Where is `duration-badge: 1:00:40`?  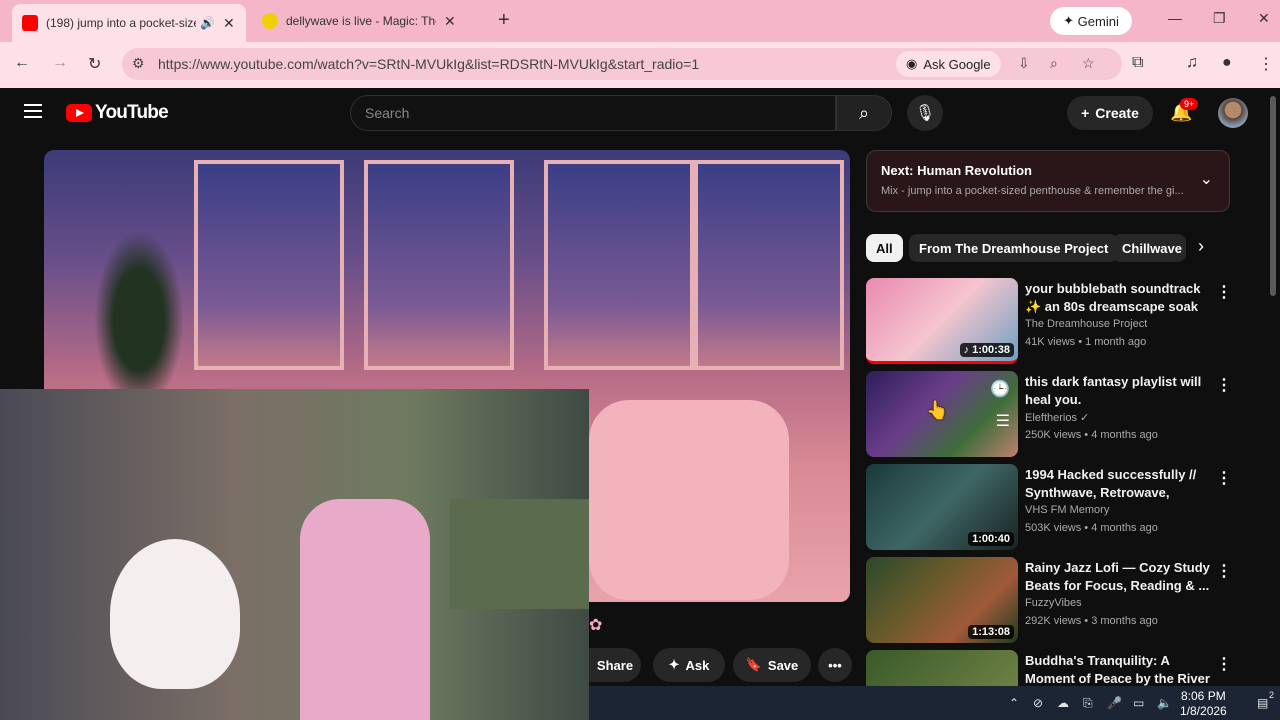 duration-badge: 1:00:40 is located at coordinates (991, 539).